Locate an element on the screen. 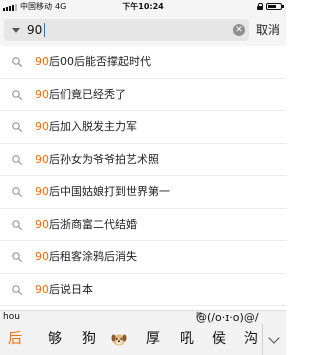 The width and height of the screenshot is (320, 355). battery-icon is located at coordinates (275, 6).